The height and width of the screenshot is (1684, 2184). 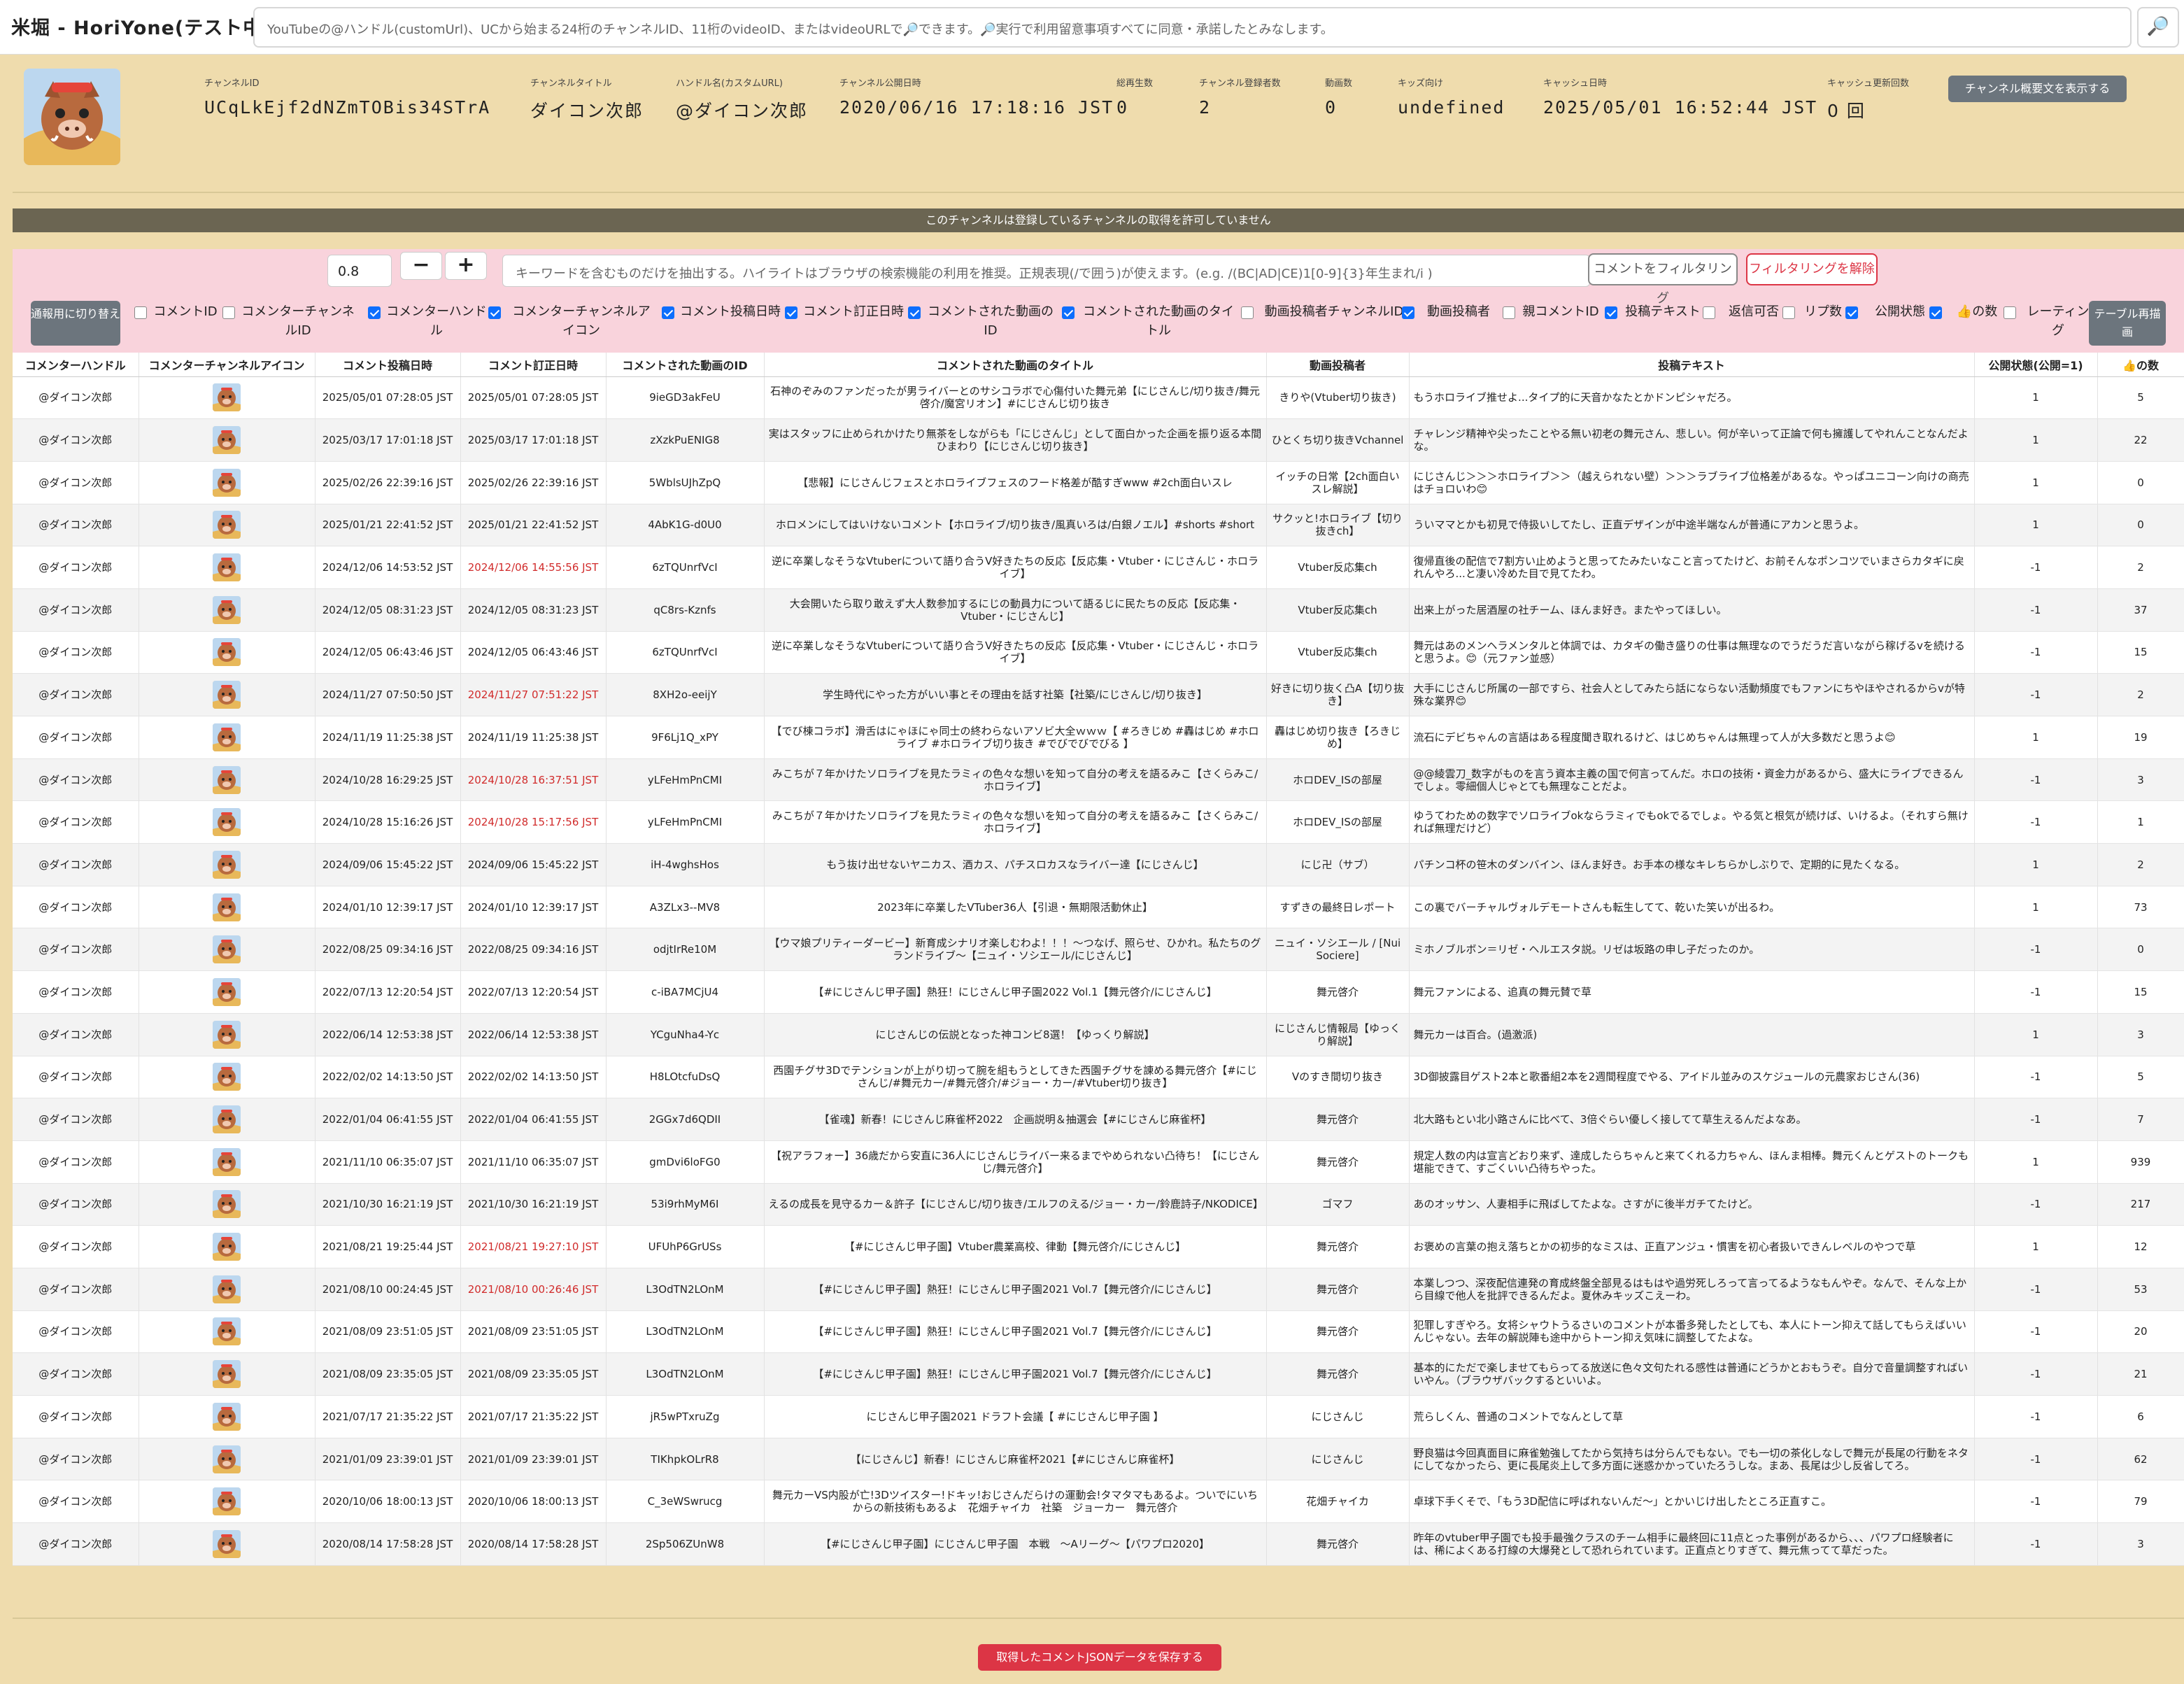 I want to click on cell-video-id: 2GGx7d6QDII, so click(x=685, y=1119).